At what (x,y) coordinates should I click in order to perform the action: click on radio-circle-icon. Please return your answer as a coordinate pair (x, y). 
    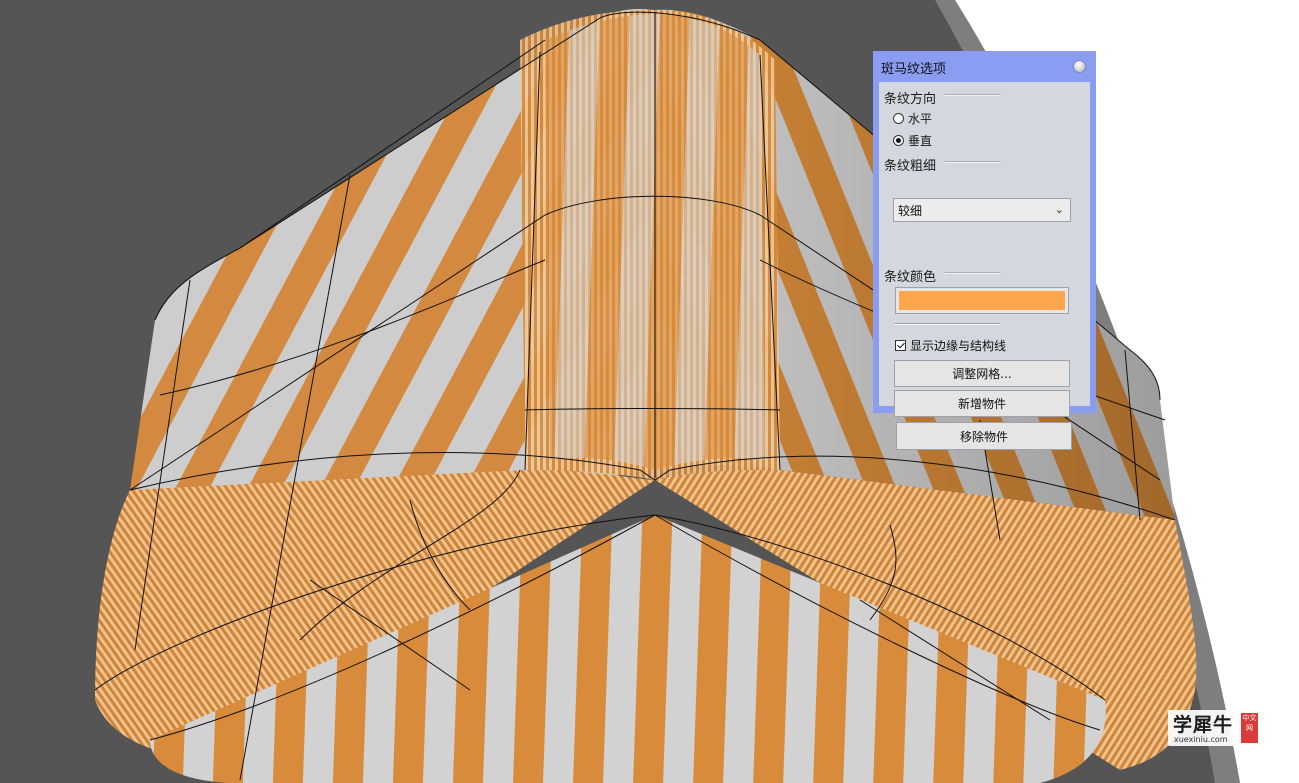
    Looking at the image, I should click on (898, 118).